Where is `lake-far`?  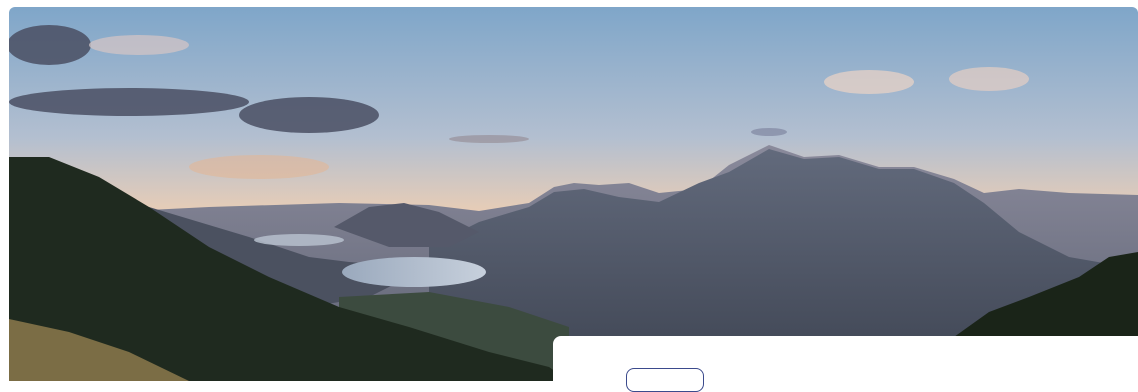
lake-far is located at coordinates (299, 240).